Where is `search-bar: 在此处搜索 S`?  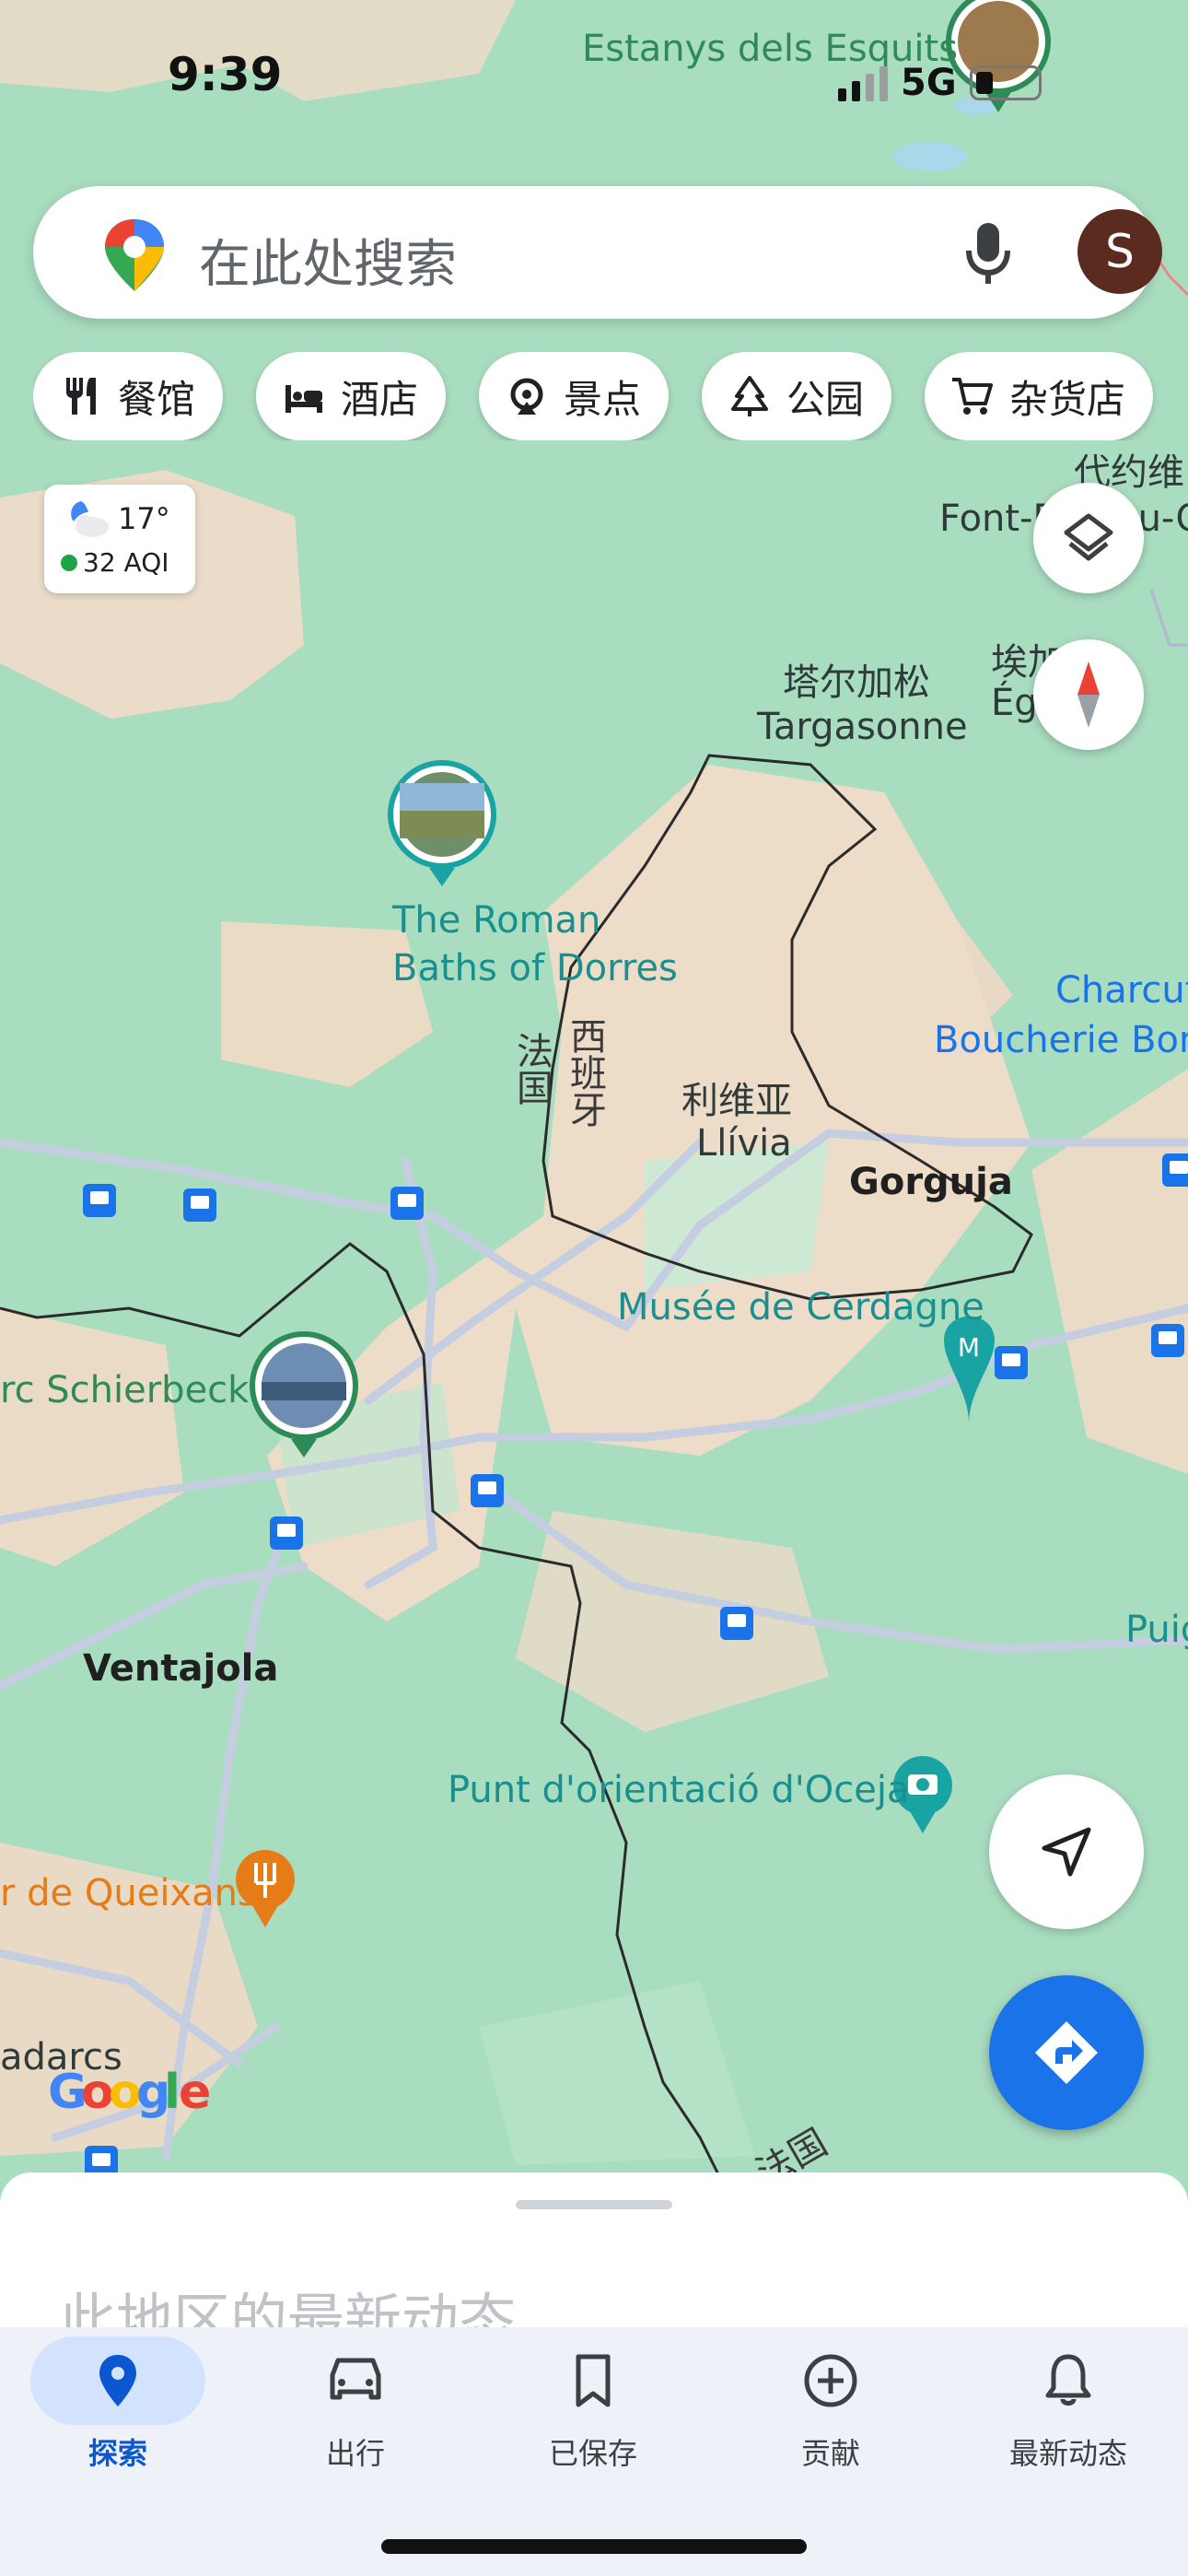
search-bar: 在此处搜索 S is located at coordinates (597, 252).